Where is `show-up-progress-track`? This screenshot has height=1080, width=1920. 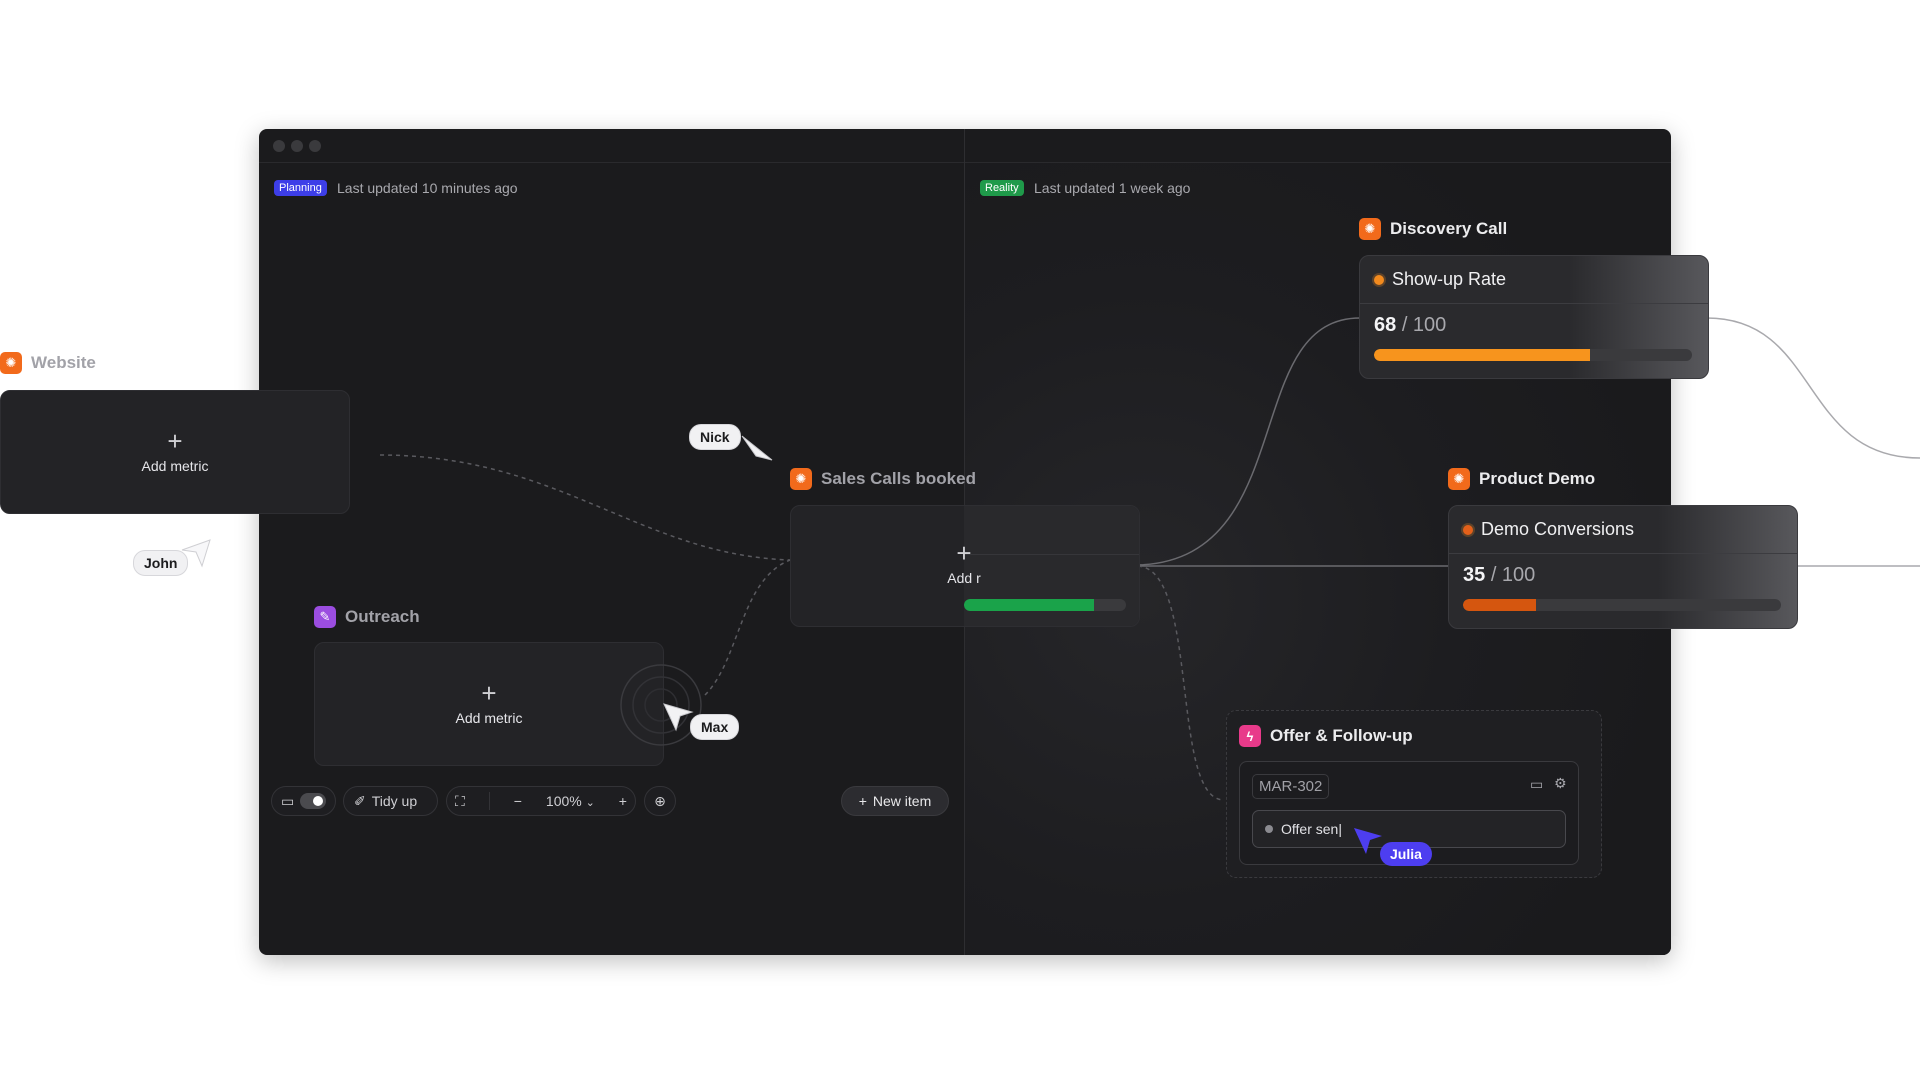
show-up-progress-track is located at coordinates (1533, 355).